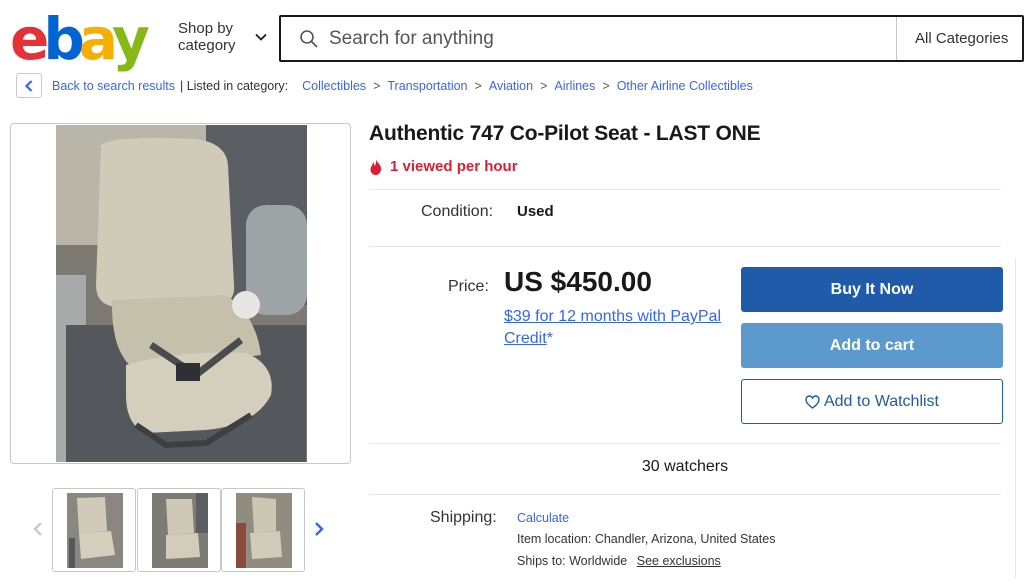  I want to click on paypal-credit-offer: $39 for 12 months with PayPal Credit*, so click(619, 328).